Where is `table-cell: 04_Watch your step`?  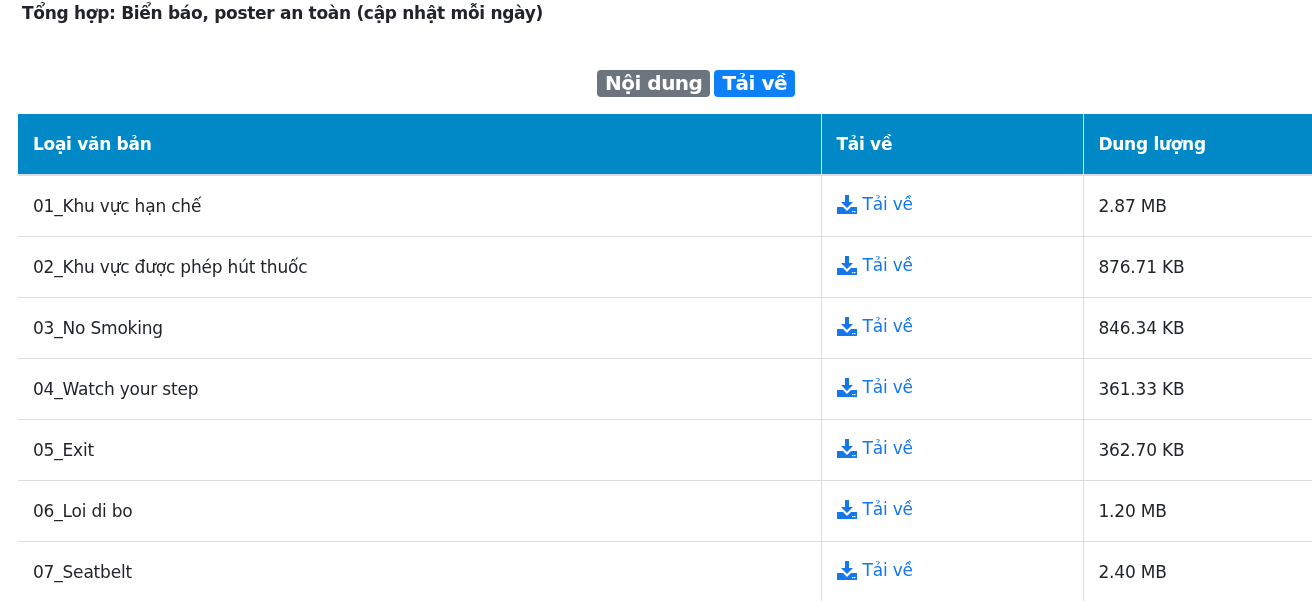
table-cell: 04_Watch your step is located at coordinates (419, 389).